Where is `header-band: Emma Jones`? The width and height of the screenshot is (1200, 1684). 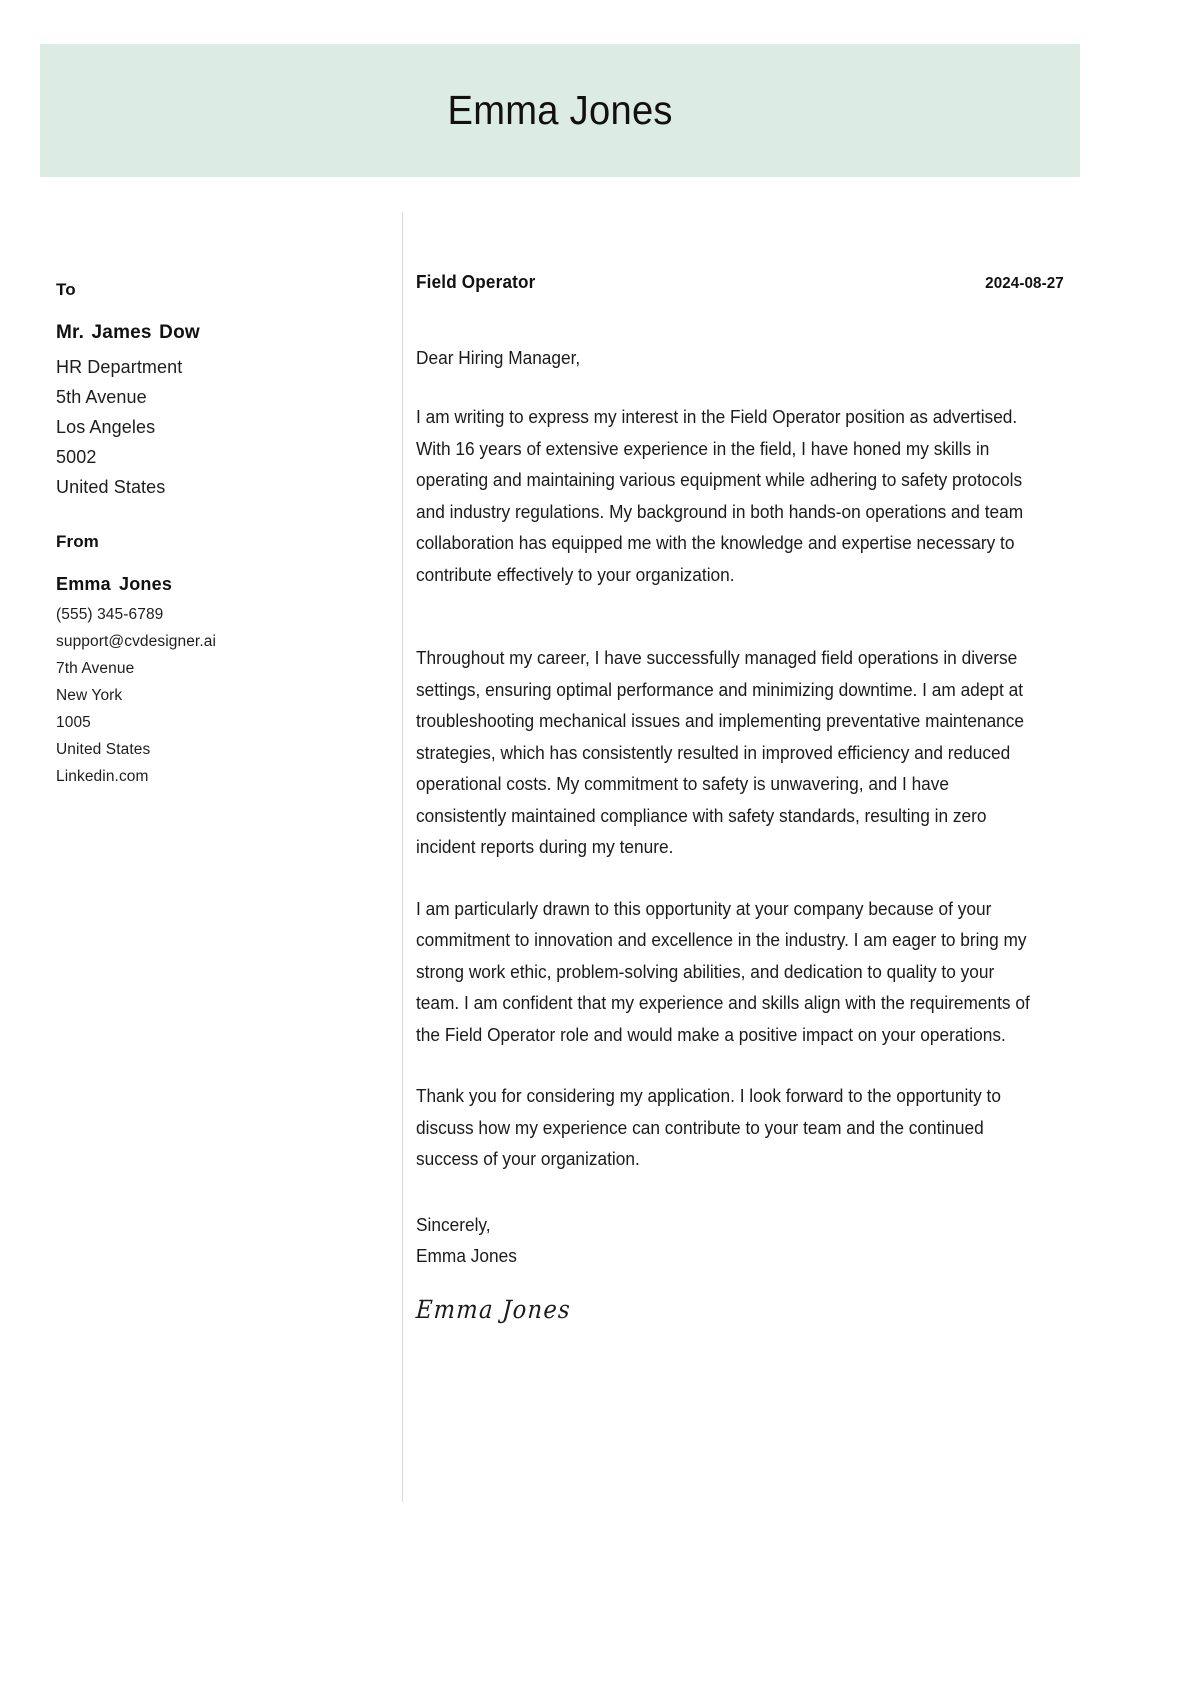
header-band: Emma Jones is located at coordinates (560, 110).